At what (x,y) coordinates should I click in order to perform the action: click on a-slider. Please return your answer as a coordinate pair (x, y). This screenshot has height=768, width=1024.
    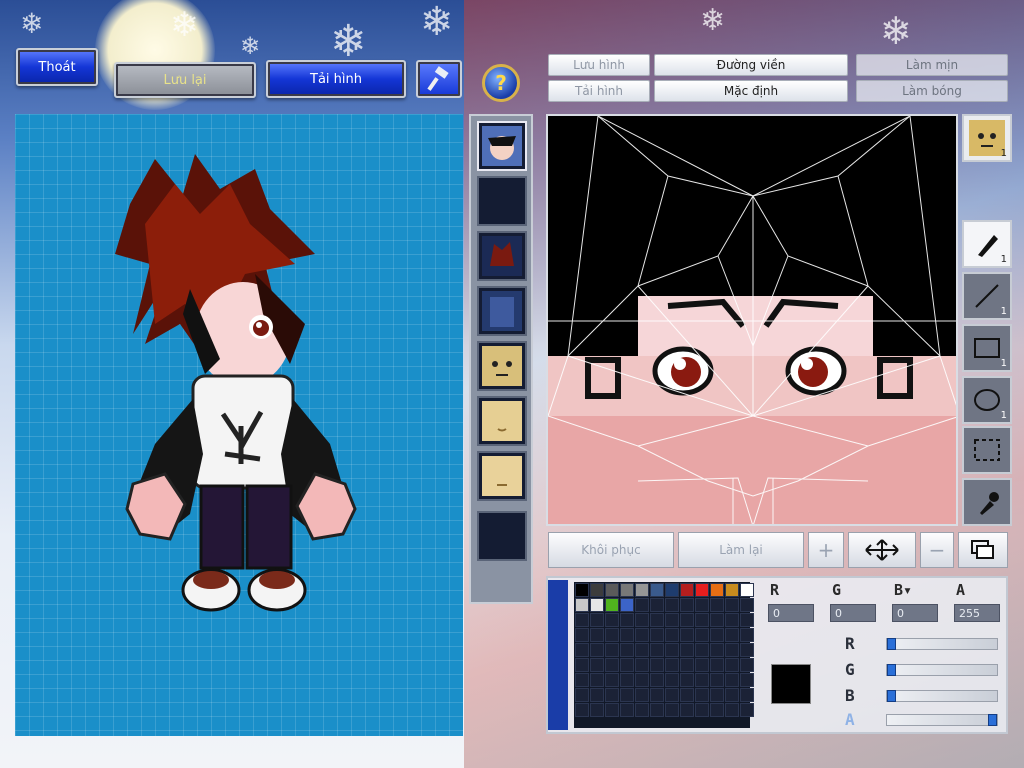
    Looking at the image, I should click on (942, 720).